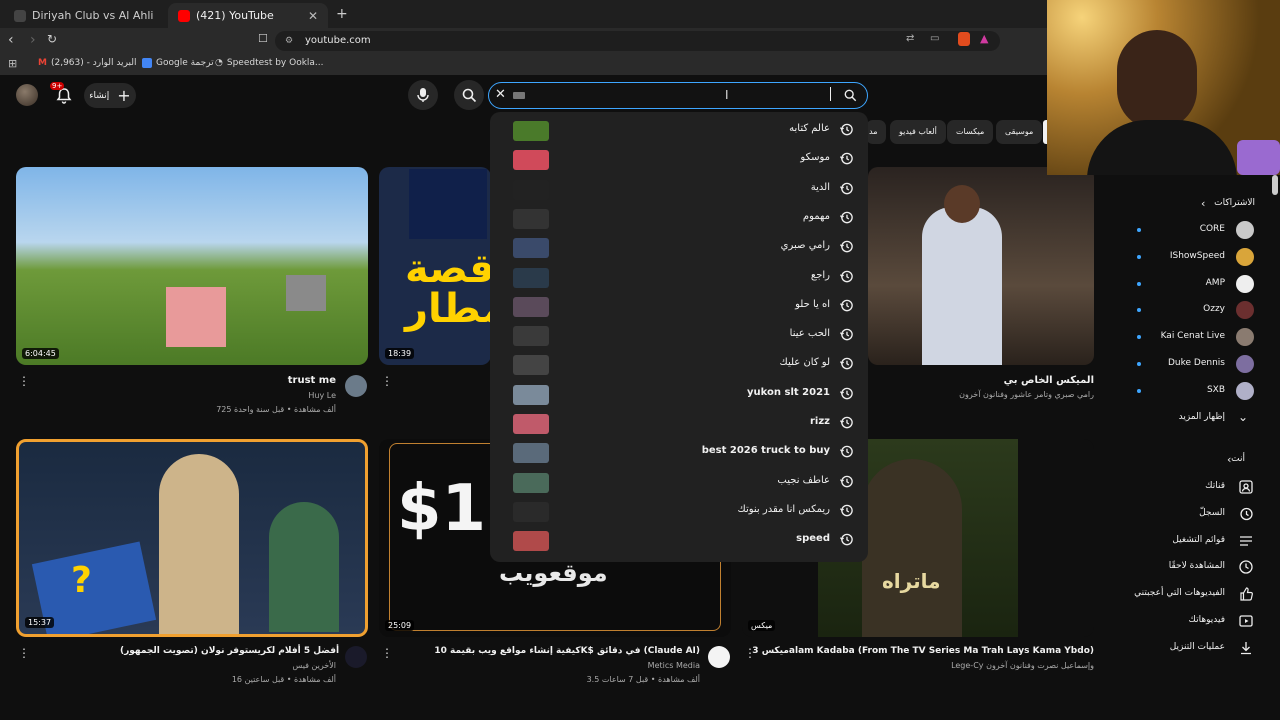 The width and height of the screenshot is (1280, 720). I want to click on sidebar-channel-item: CORE, so click(1187, 231).